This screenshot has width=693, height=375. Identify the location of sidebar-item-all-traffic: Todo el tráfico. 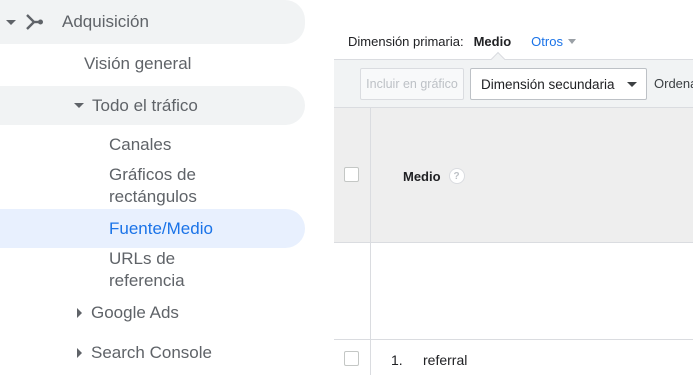
(152, 105).